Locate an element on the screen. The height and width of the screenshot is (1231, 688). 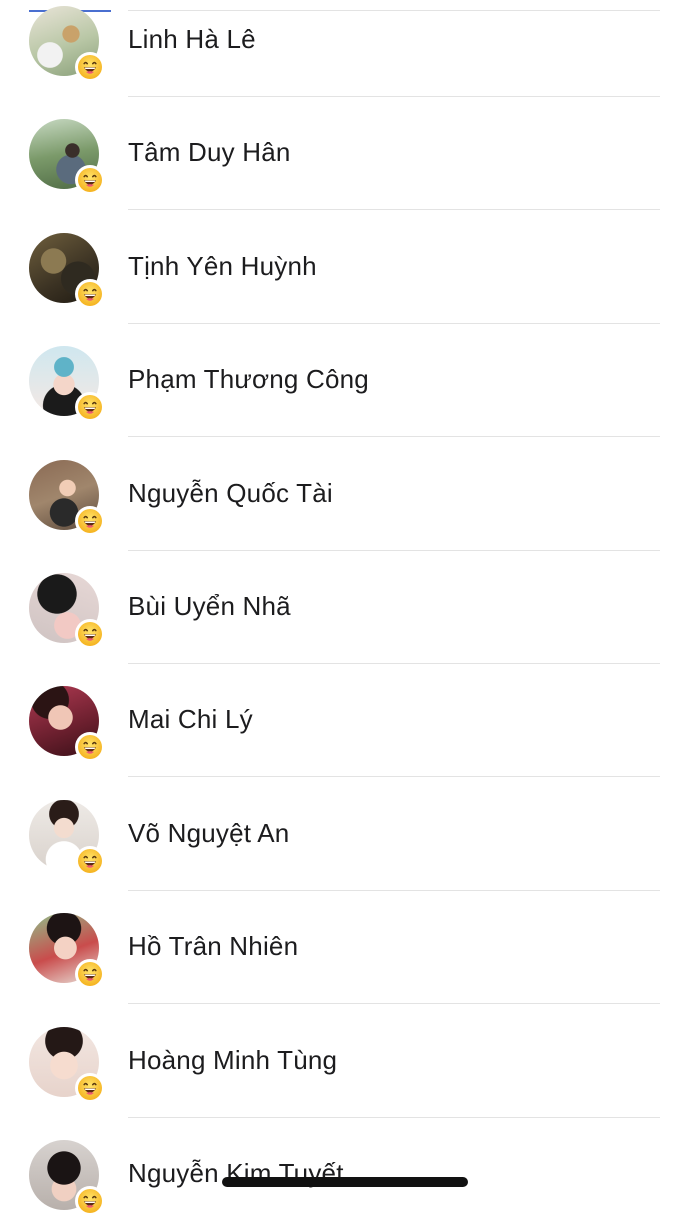
person-name: Nguyễn Quốc Tài is located at coordinates (230, 493).